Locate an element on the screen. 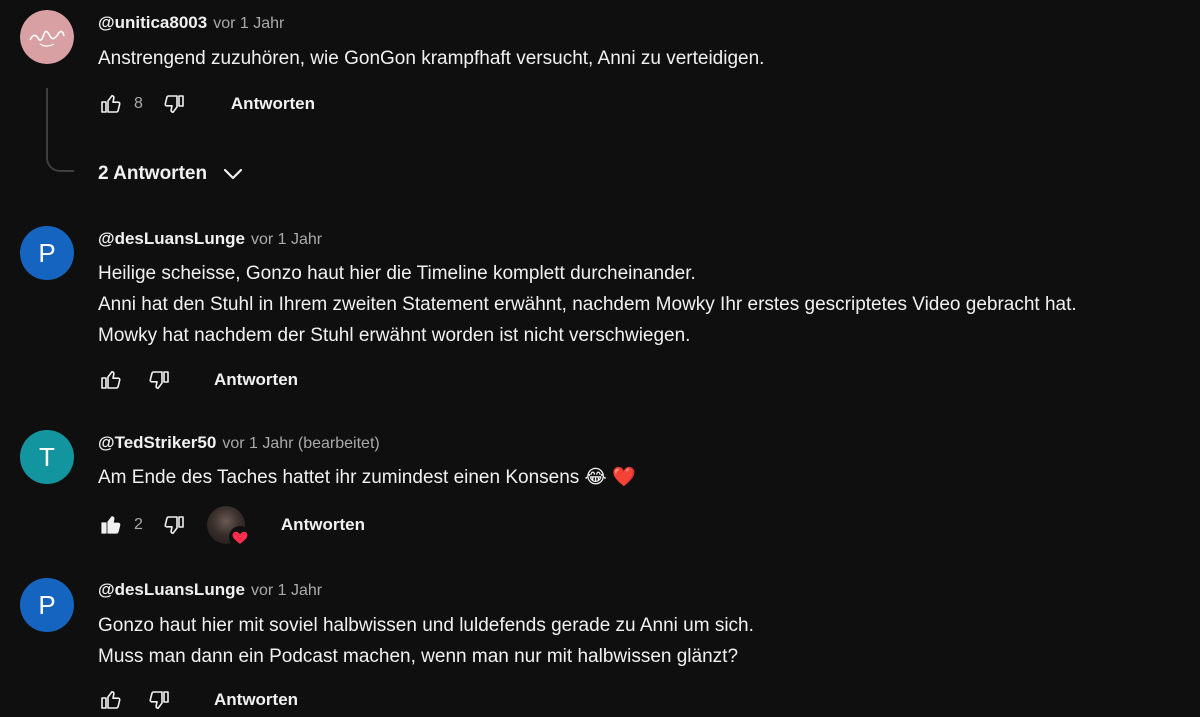  heart-icon is located at coordinates (239, 537).